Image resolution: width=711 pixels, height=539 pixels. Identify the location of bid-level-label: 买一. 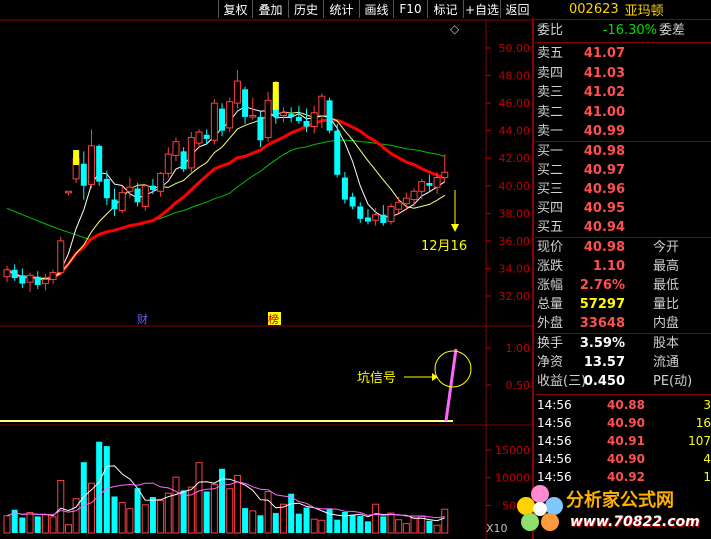
(550, 151).